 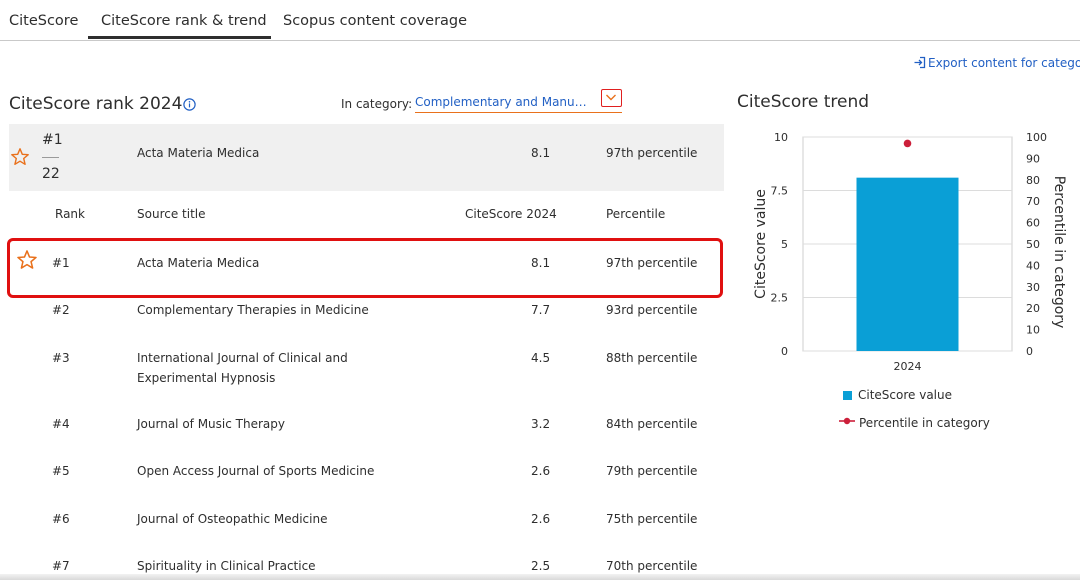 I want to click on star-icon, so click(x=20, y=156).